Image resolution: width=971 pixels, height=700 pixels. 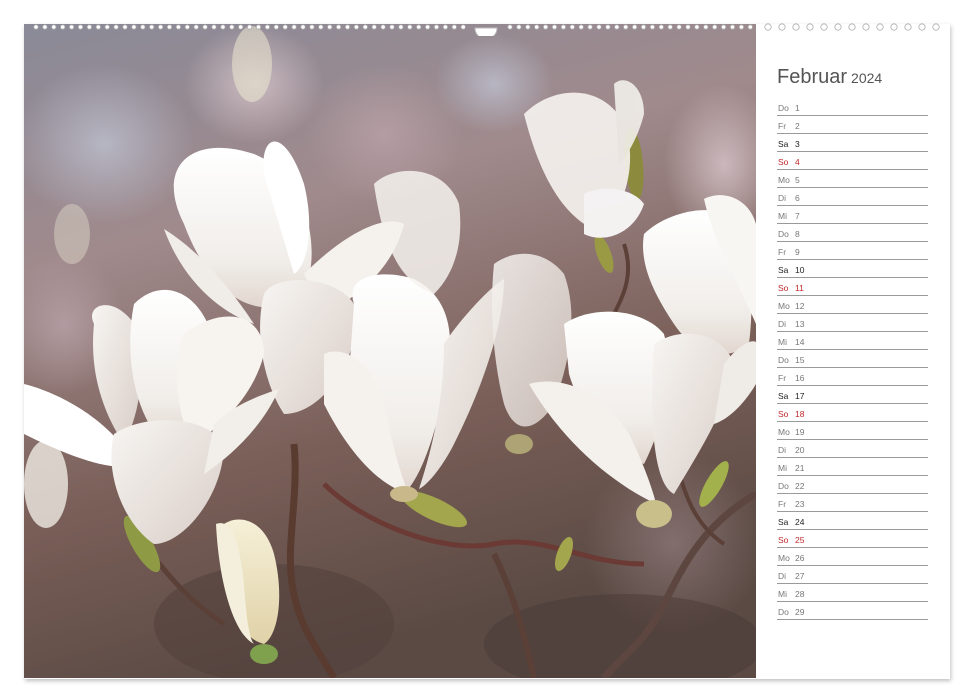 What do you see at coordinates (800, 576) in the screenshot?
I see `day-number: 27` at bounding box center [800, 576].